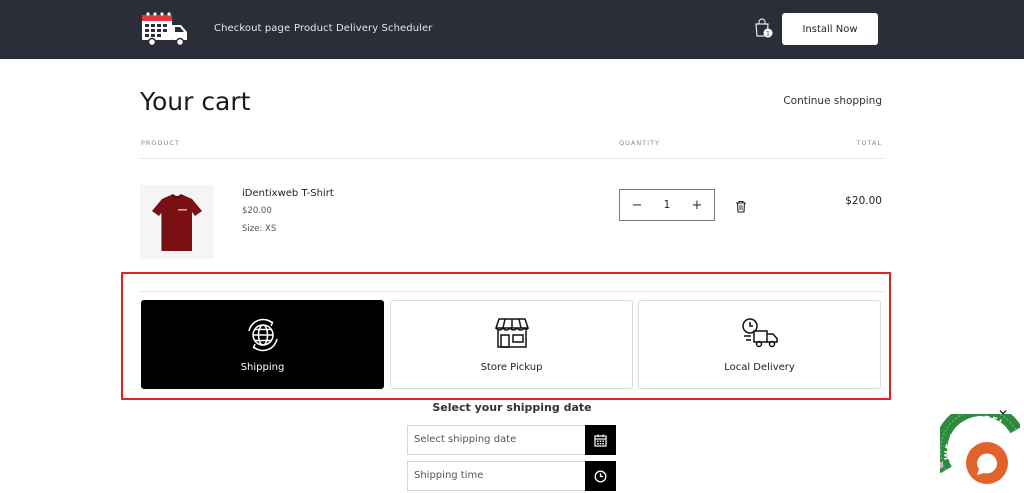 The width and height of the screenshot is (1024, 493). Describe the element at coordinates (741, 206) in the screenshot. I see `trash-icon` at that location.